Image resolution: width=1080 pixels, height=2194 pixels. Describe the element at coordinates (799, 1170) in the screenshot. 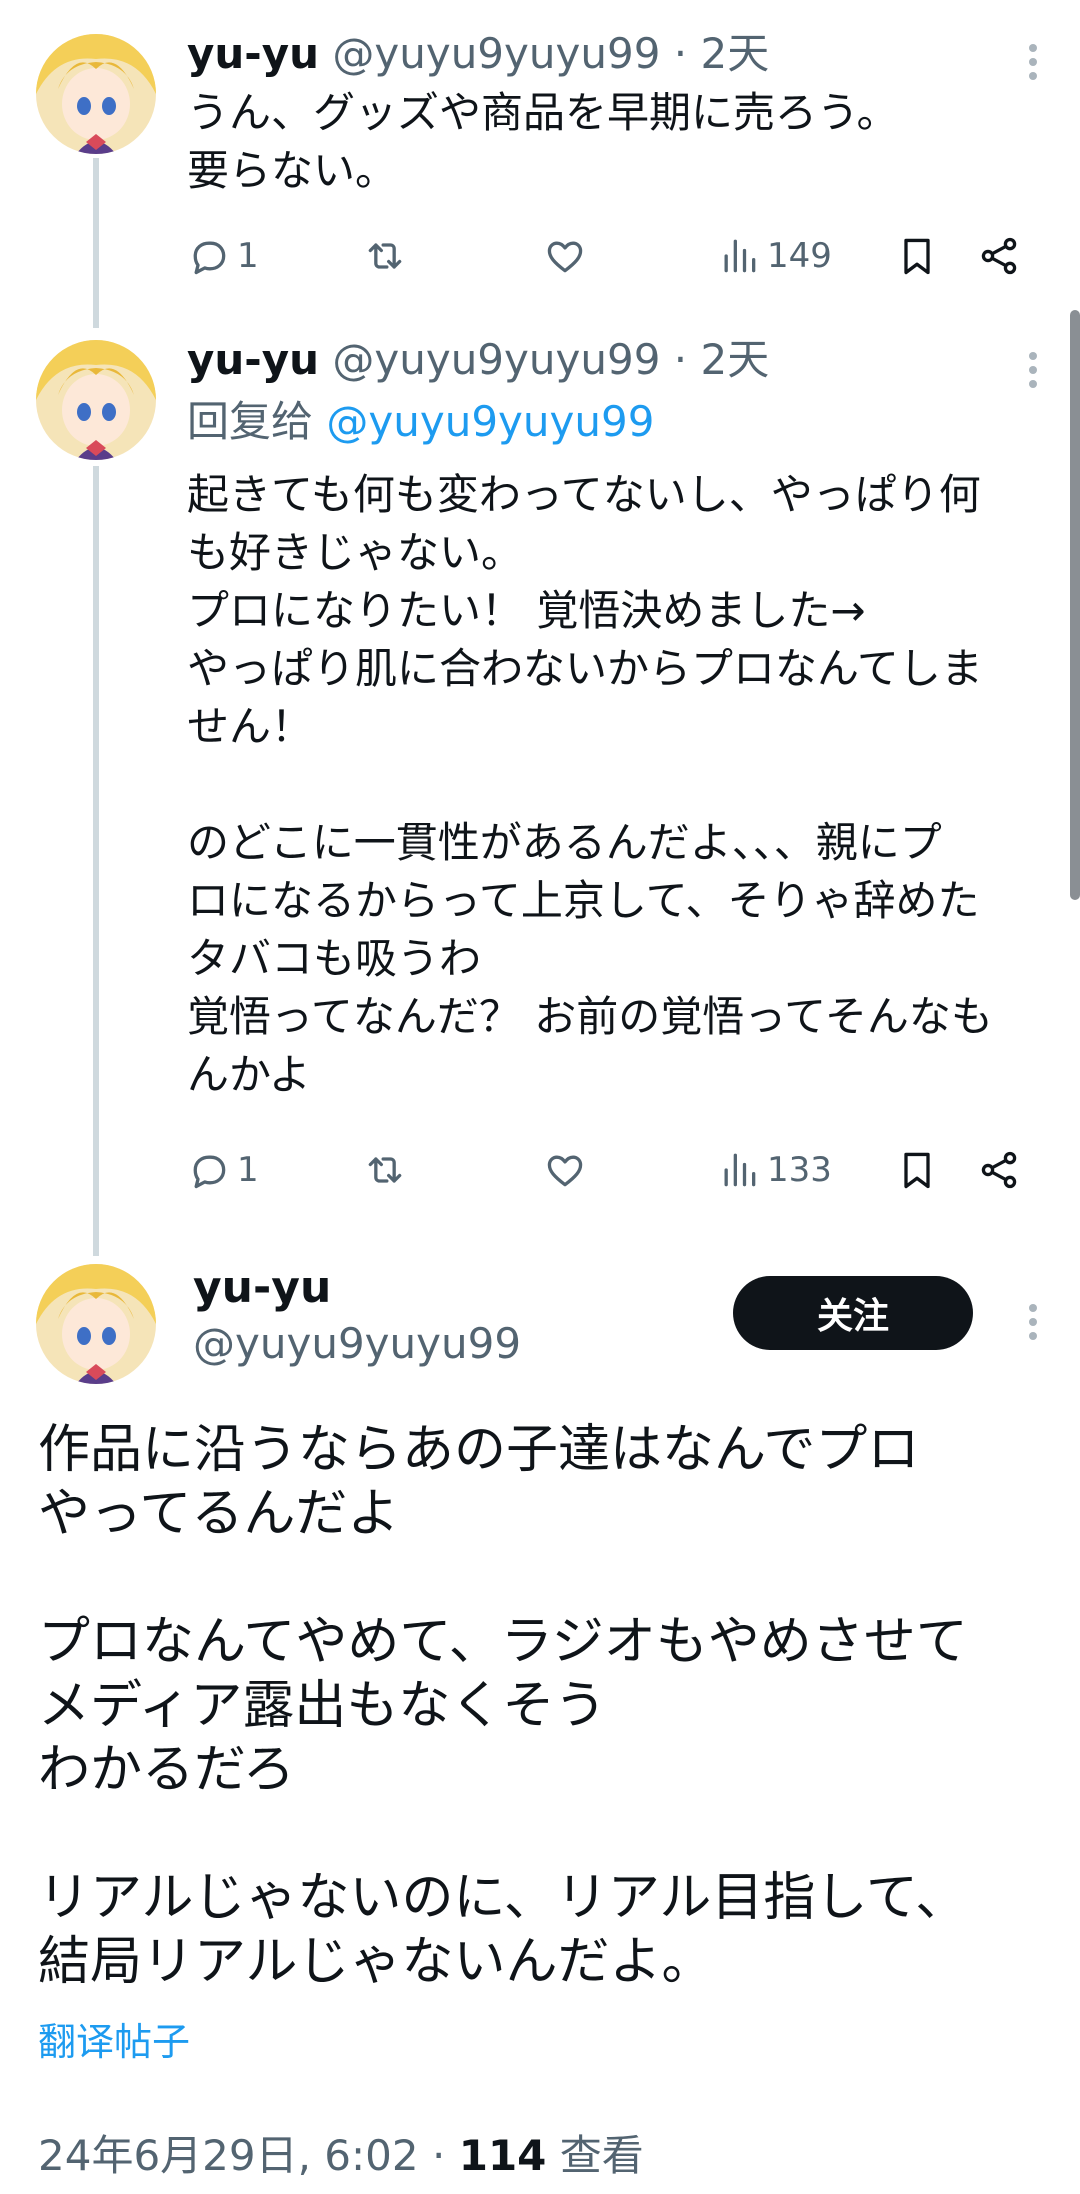

I see `views-count: 133` at that location.